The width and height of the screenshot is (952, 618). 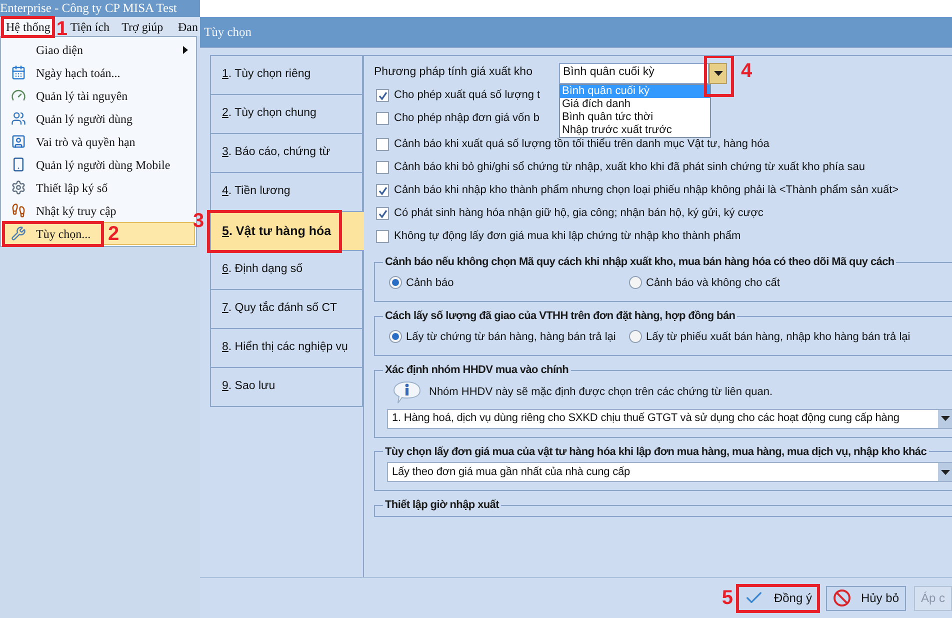 I want to click on radio-label: Cảnh báo, so click(x=430, y=283).